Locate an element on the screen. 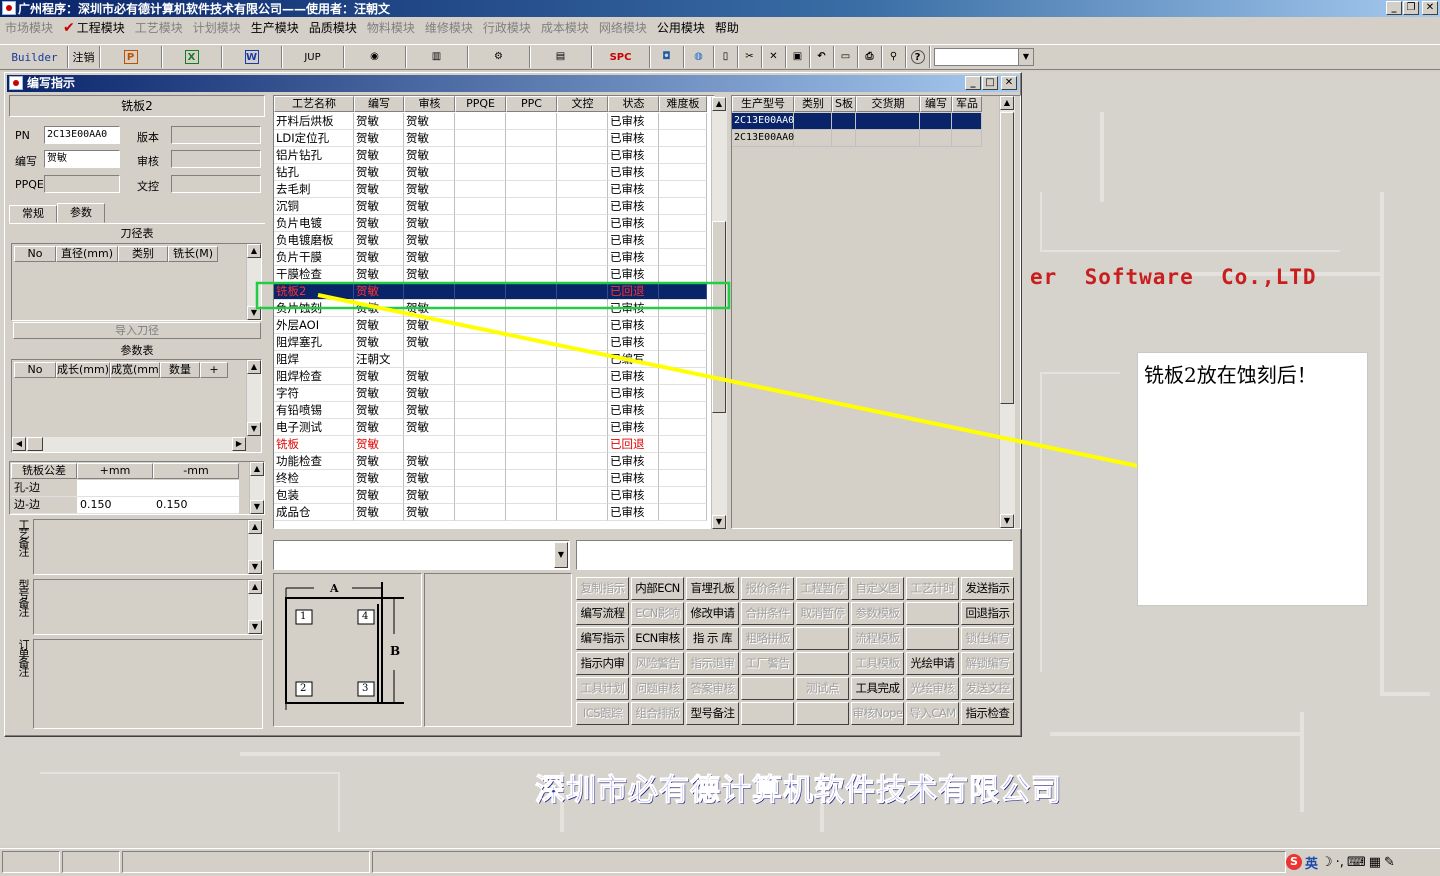 Image resolution: width=1440 pixels, height=876 pixels. delete-button: ✕ is located at coordinates (774, 57).